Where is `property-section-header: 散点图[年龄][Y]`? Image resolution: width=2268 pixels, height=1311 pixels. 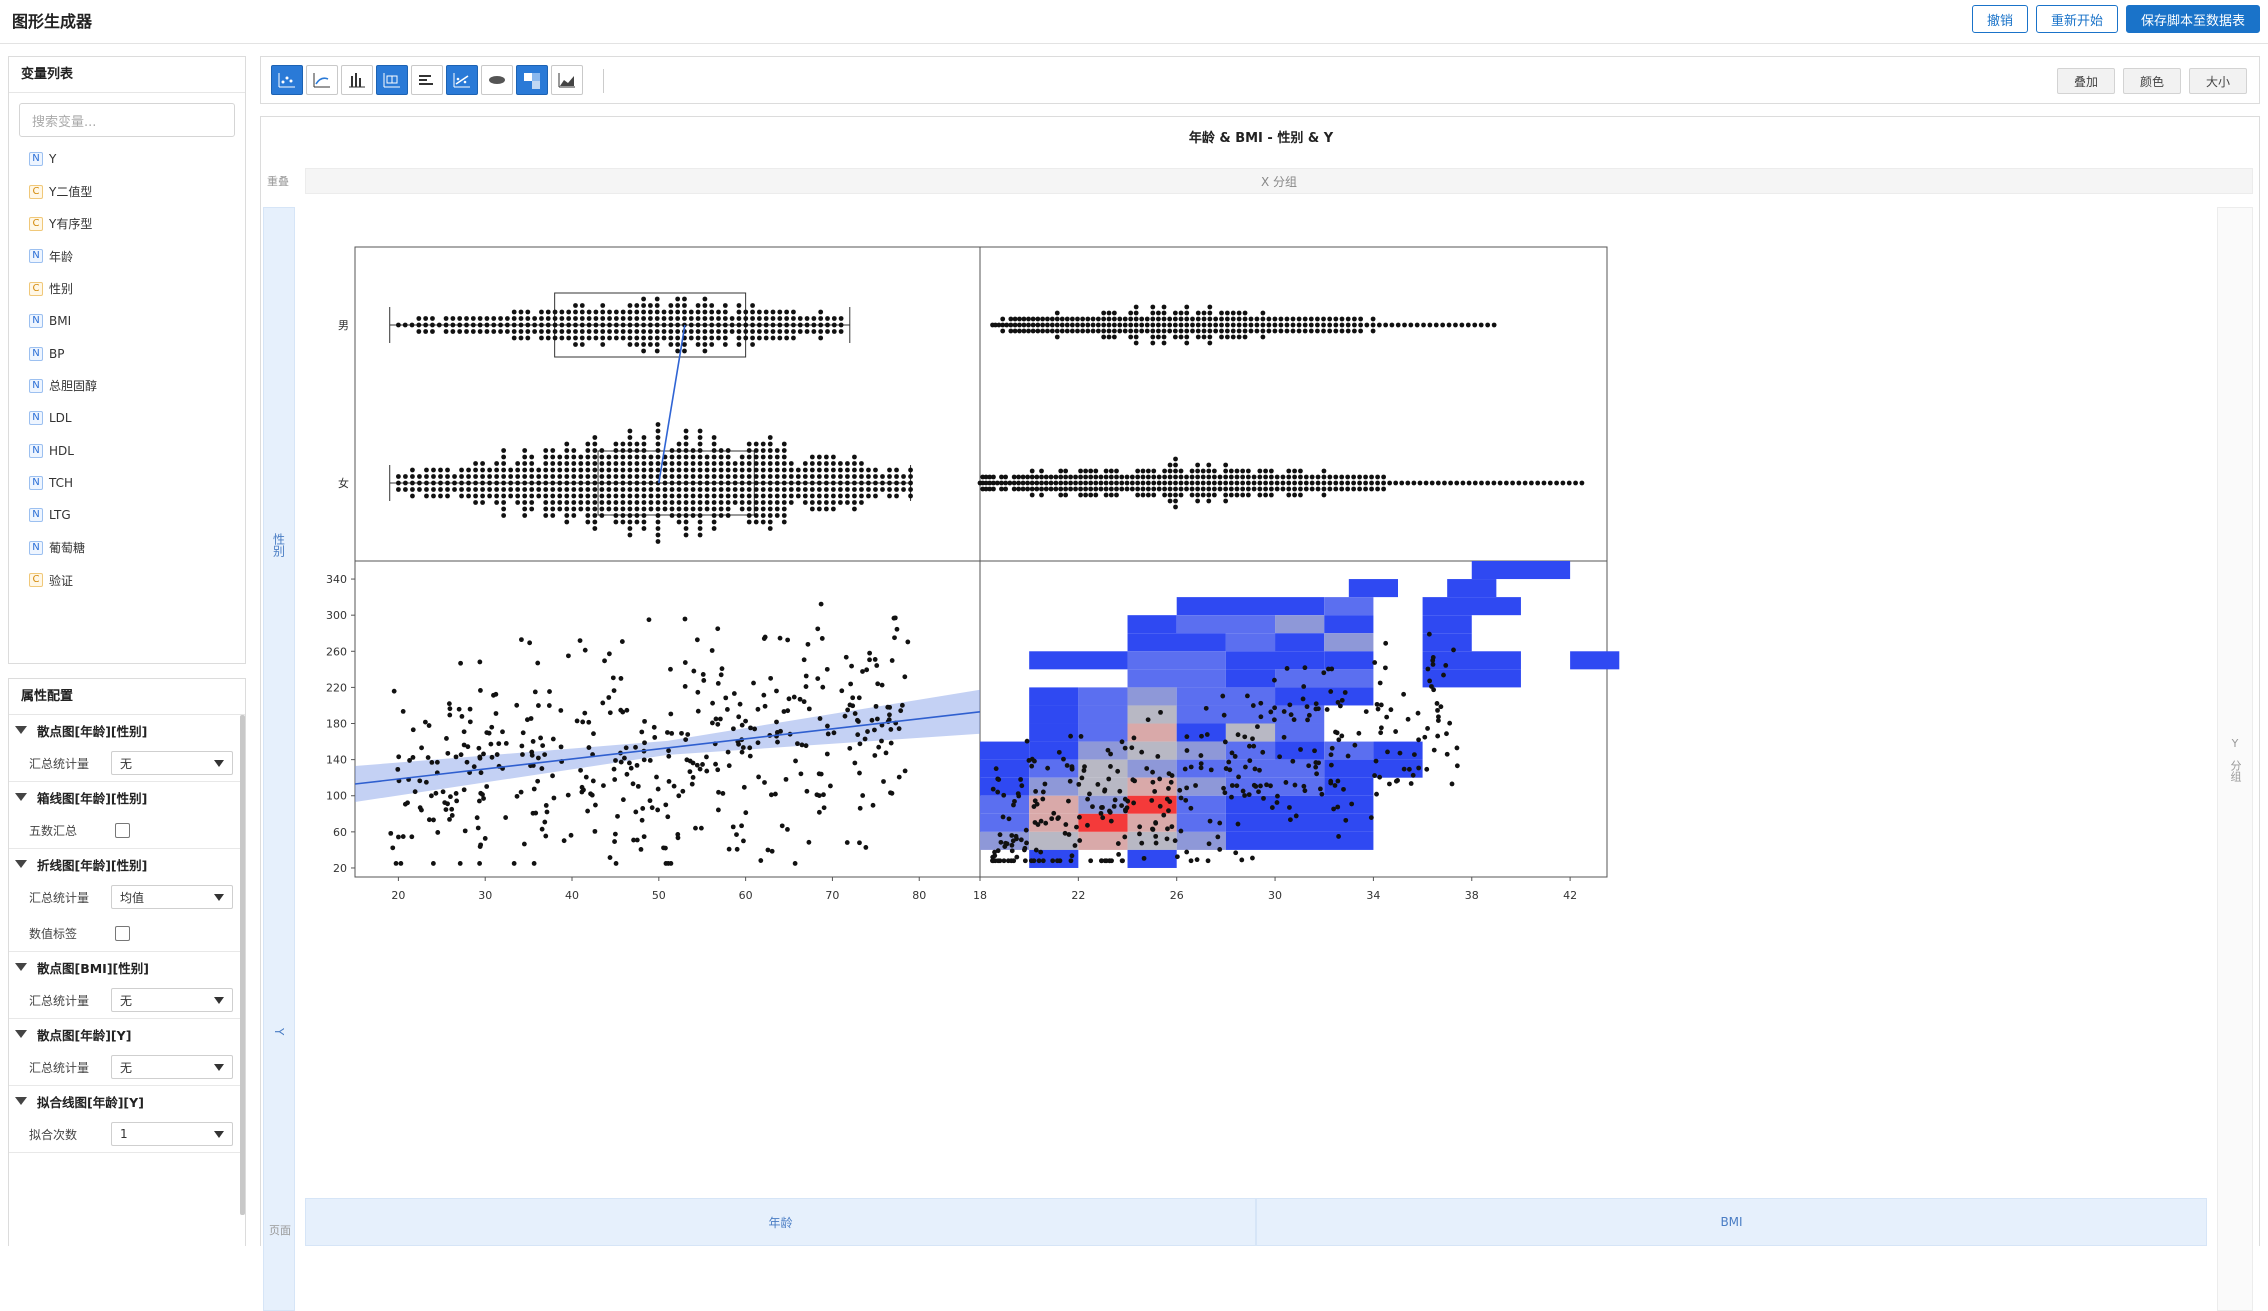
property-section-header: 散点图[年龄][Y] is located at coordinates (127, 1034).